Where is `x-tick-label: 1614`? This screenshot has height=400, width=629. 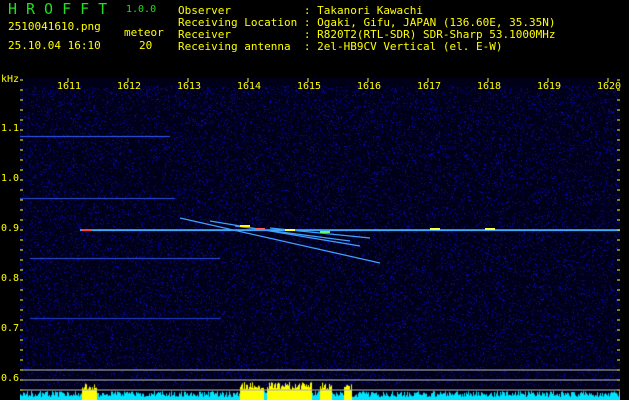 x-tick-label: 1614 is located at coordinates (249, 86).